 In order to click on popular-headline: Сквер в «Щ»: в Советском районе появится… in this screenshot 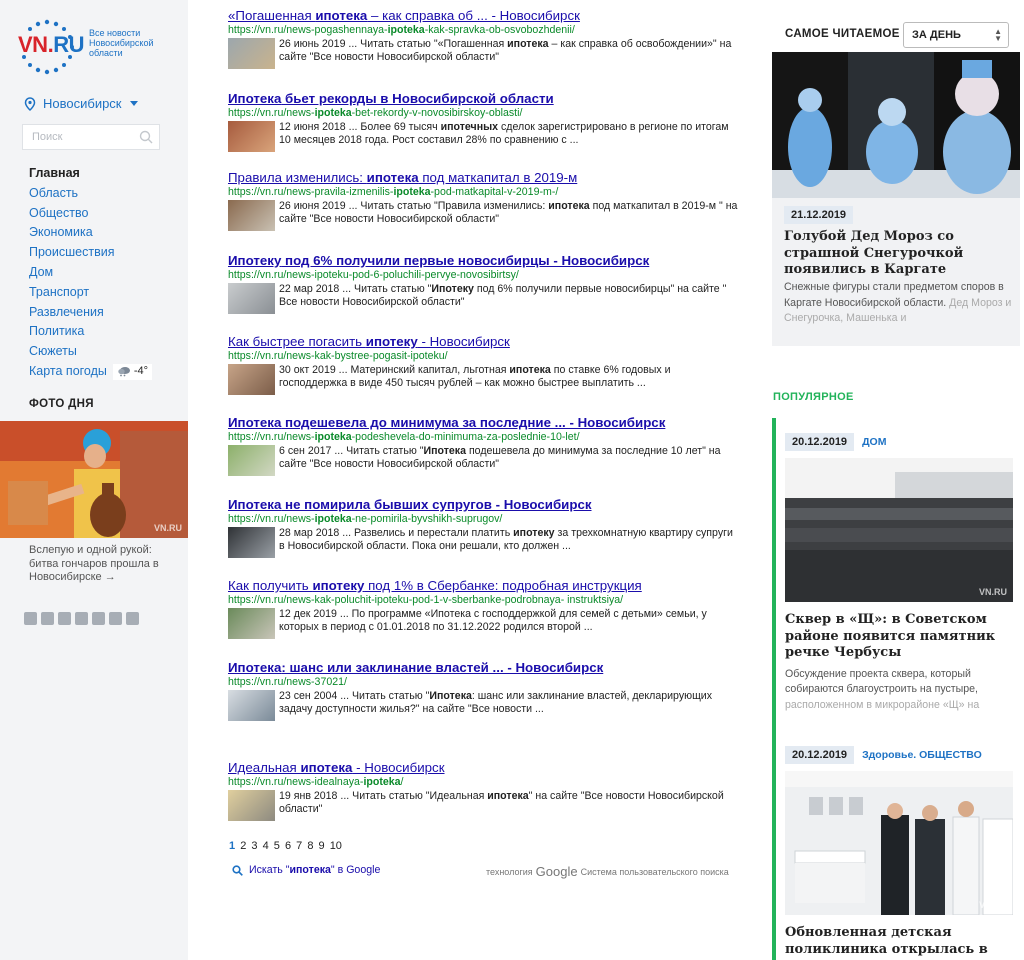, I will do `click(901, 637)`.